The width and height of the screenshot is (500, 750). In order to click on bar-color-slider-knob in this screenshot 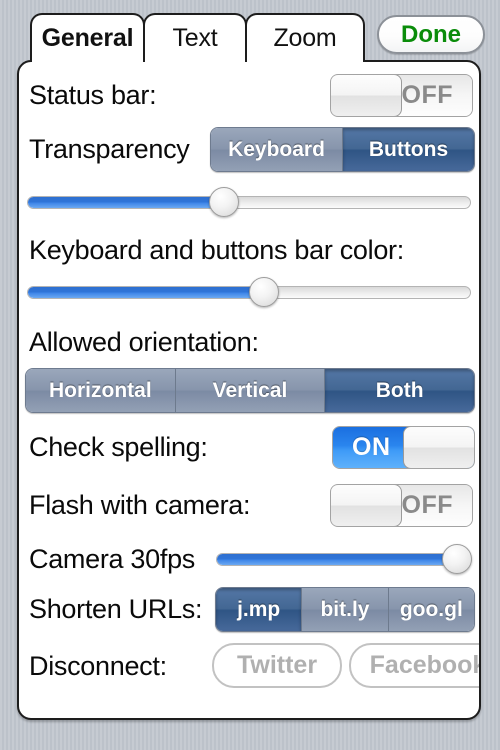, I will do `click(264, 292)`.